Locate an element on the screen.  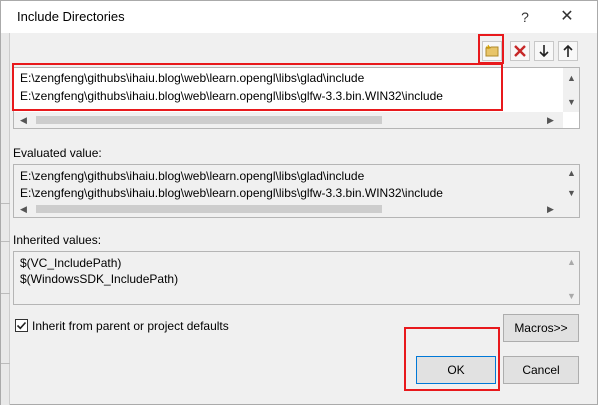
move-down-button is located at coordinates (544, 51).